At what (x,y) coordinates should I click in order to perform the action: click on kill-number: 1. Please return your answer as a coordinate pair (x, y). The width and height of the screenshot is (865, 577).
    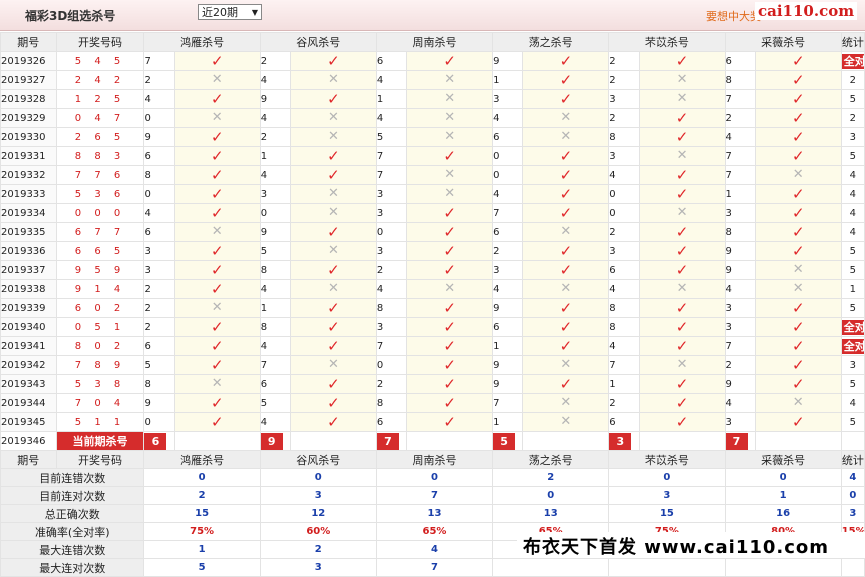
    Looking at the image, I should click on (275, 156).